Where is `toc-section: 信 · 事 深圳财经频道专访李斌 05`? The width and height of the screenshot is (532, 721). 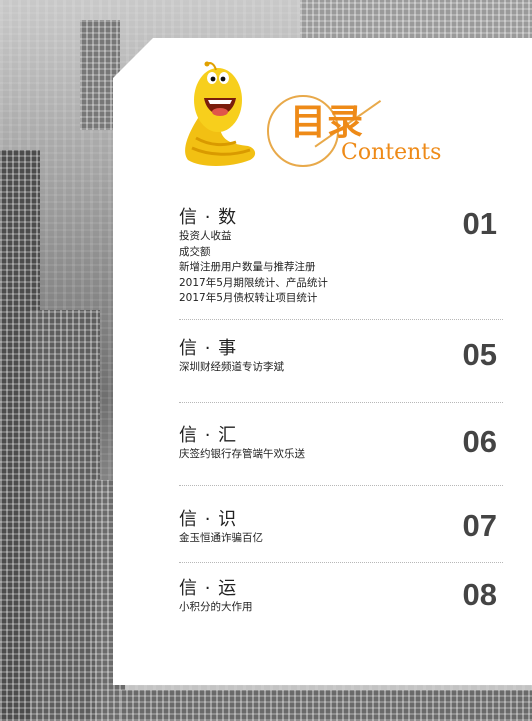 toc-section: 信 · 事 深圳财经频道专访李斌 05 is located at coordinates (340, 357).